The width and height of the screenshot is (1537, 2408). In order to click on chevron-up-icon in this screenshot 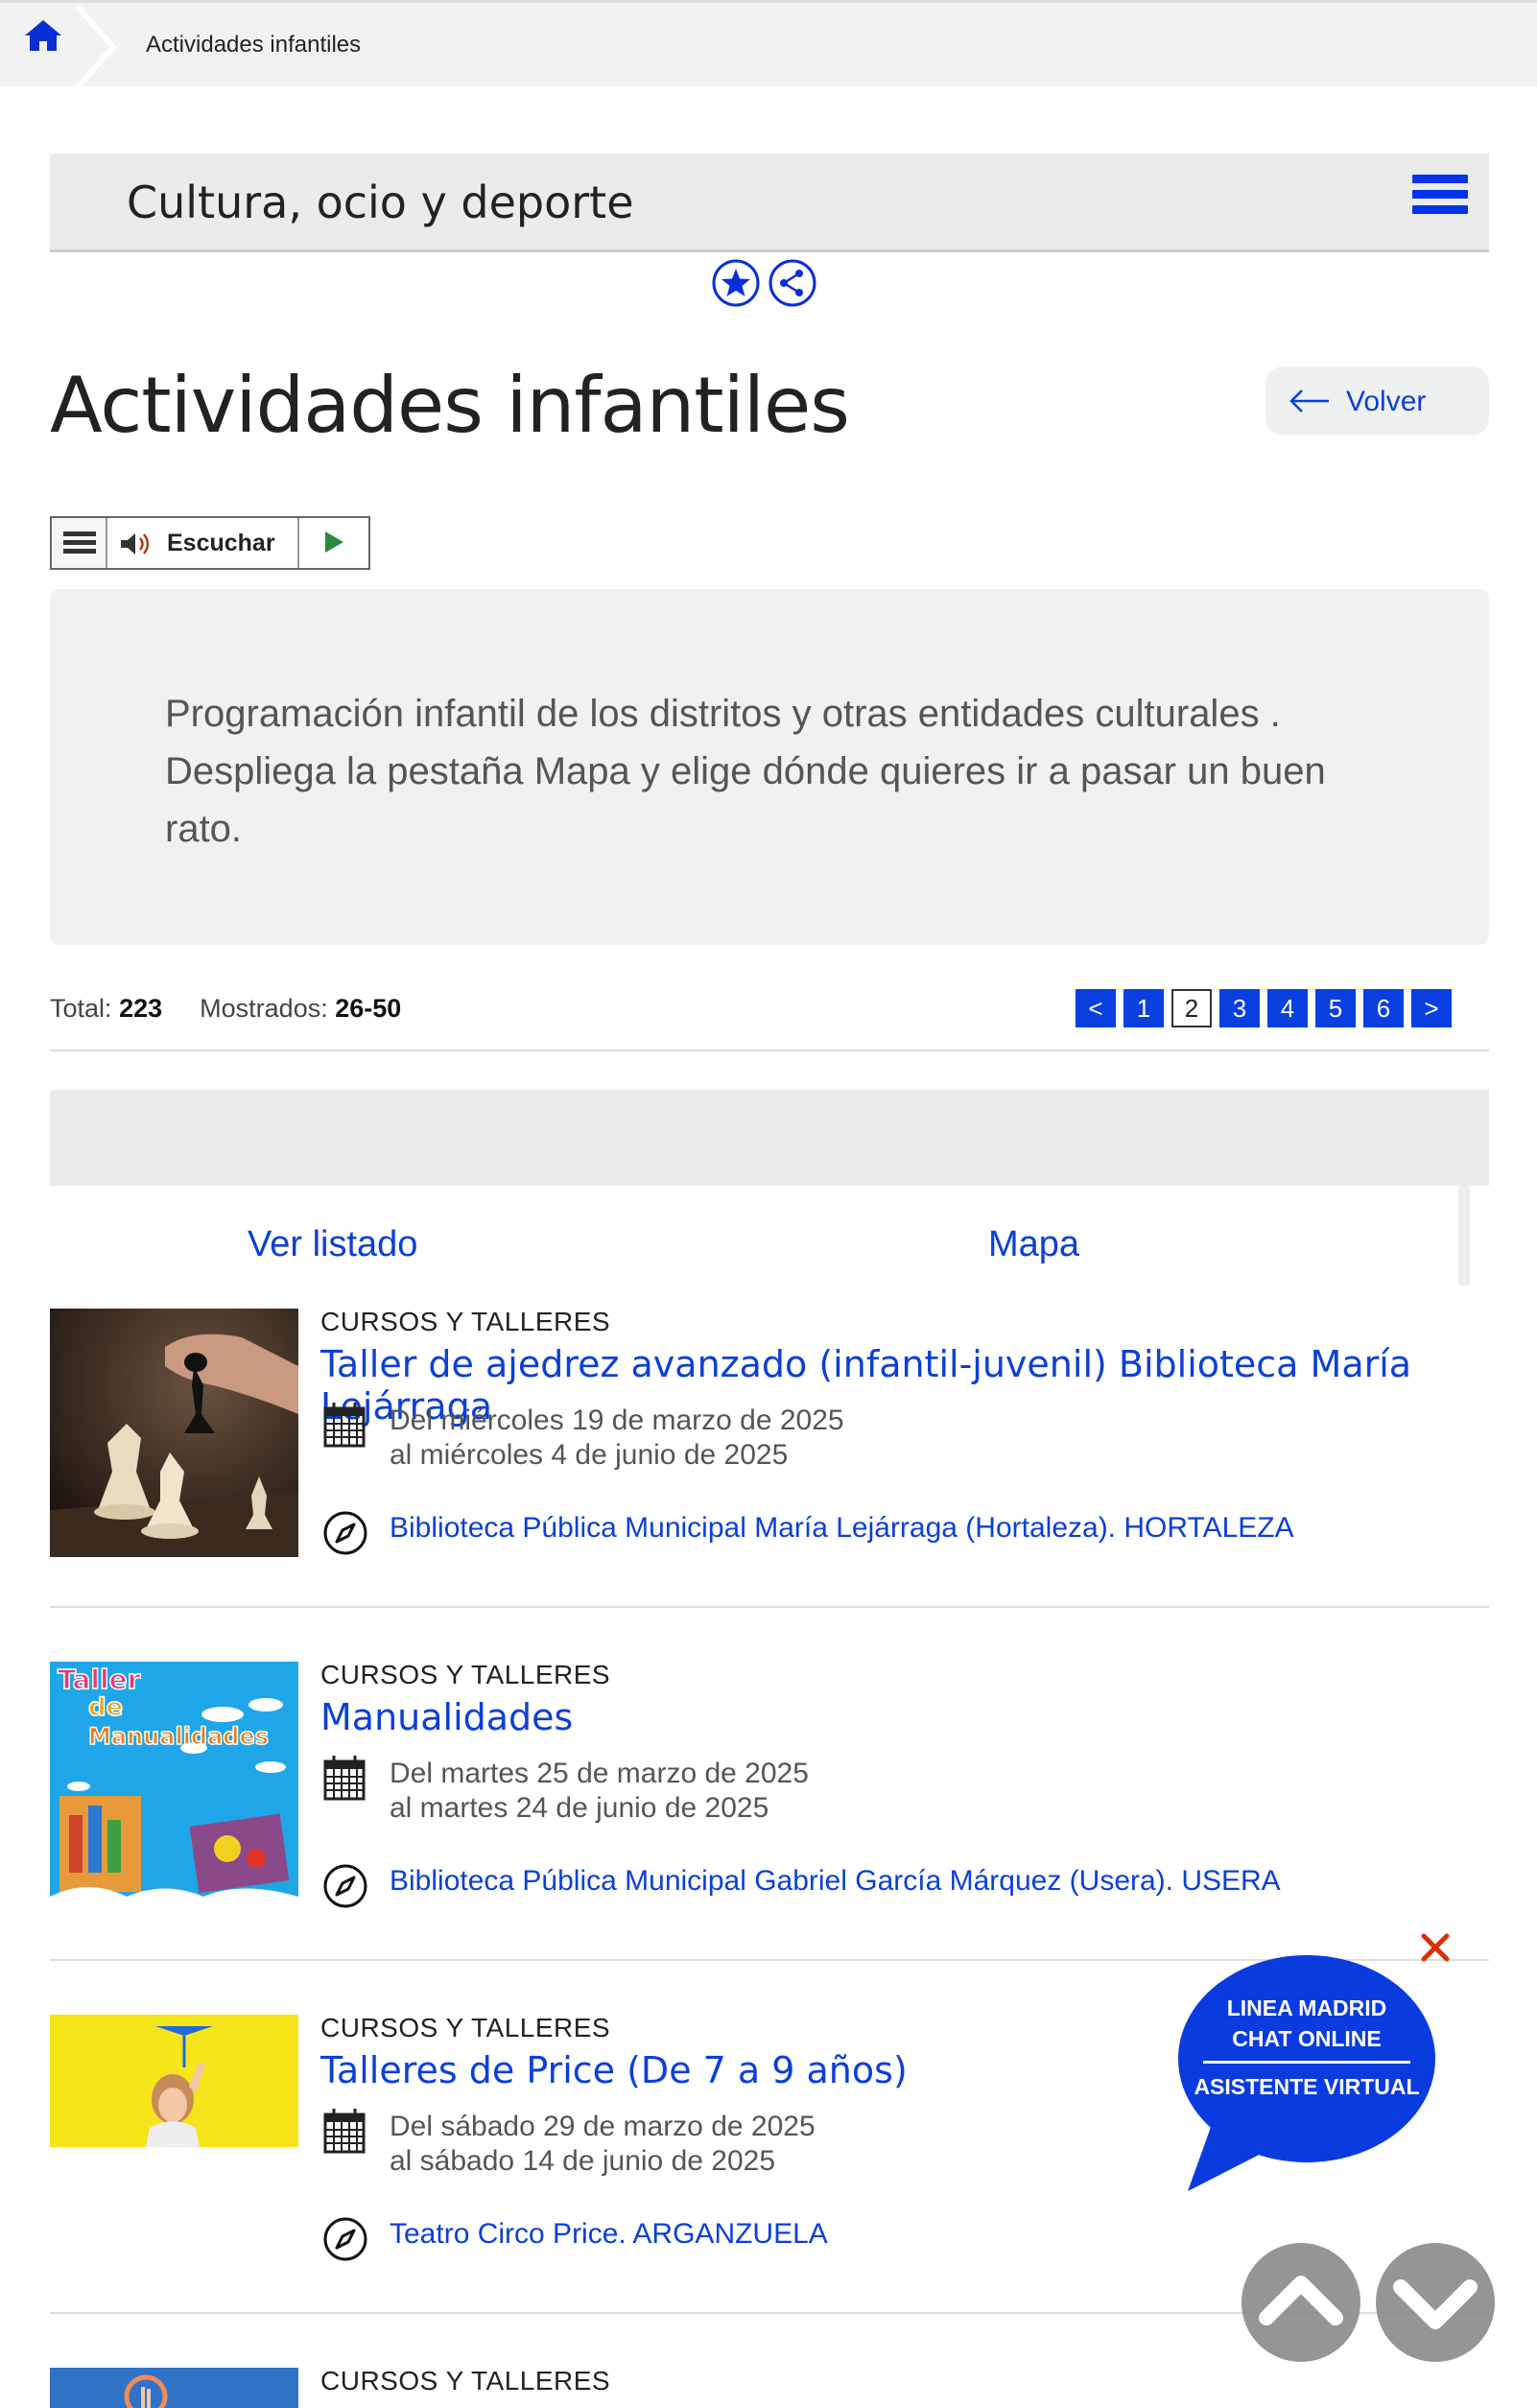, I will do `click(1301, 2302)`.